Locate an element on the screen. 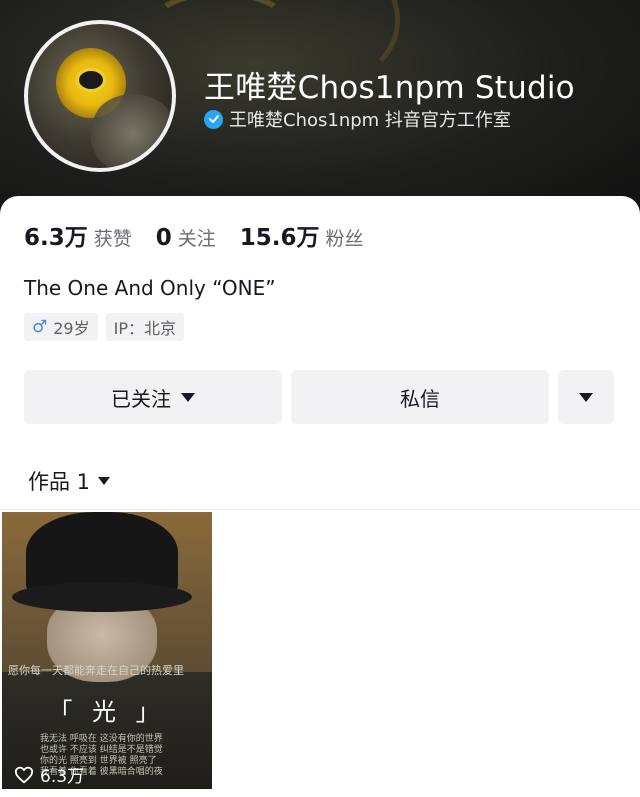 The width and height of the screenshot is (640, 797). bio-text: The One And Only “ONE” is located at coordinates (150, 288).